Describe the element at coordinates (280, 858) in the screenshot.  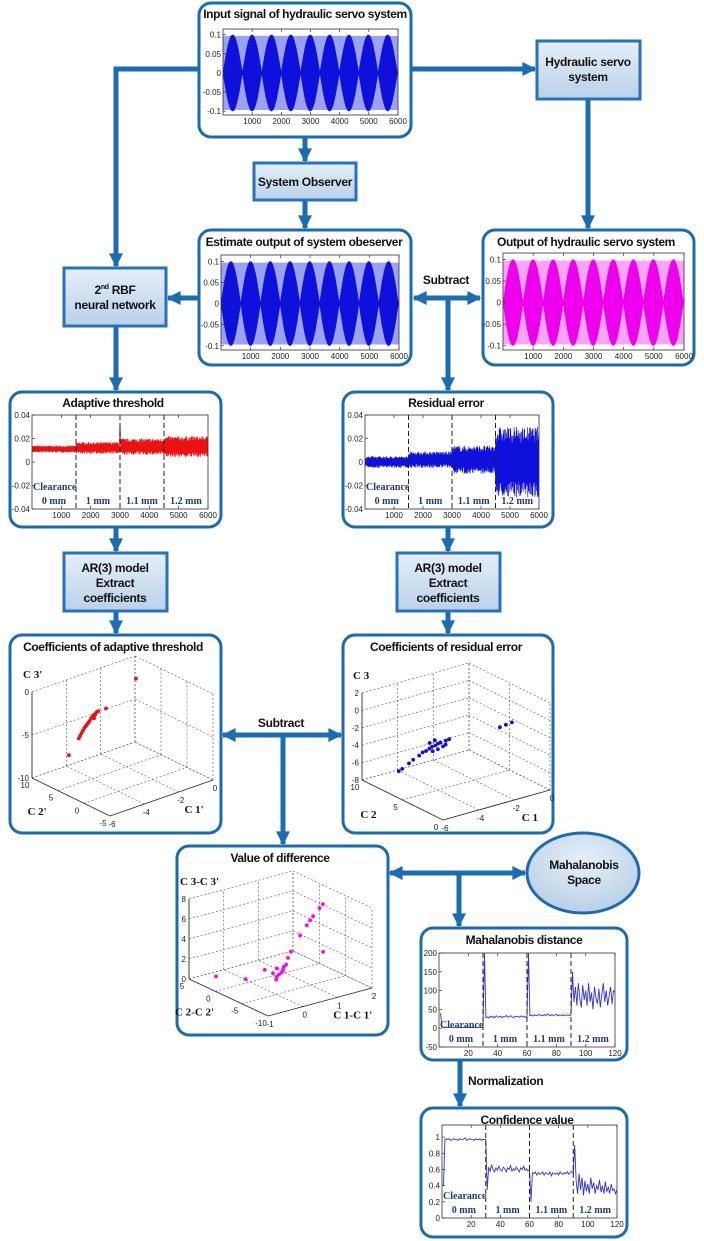
I see `svg-text: Value of difference` at that location.